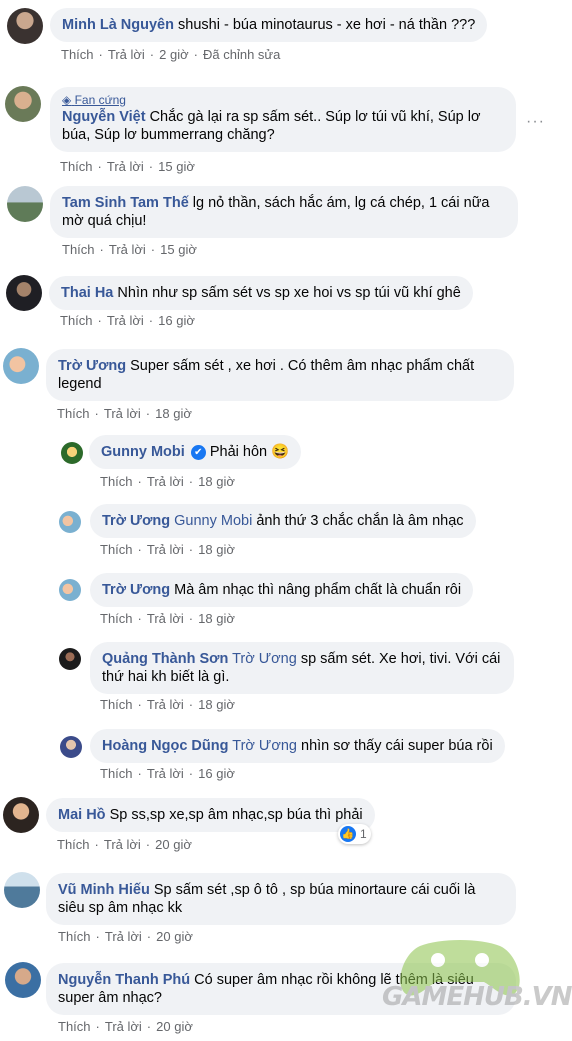 The image size is (572, 1041). I want to click on author-name: Tam Sinh Tam Thế, so click(125, 203).